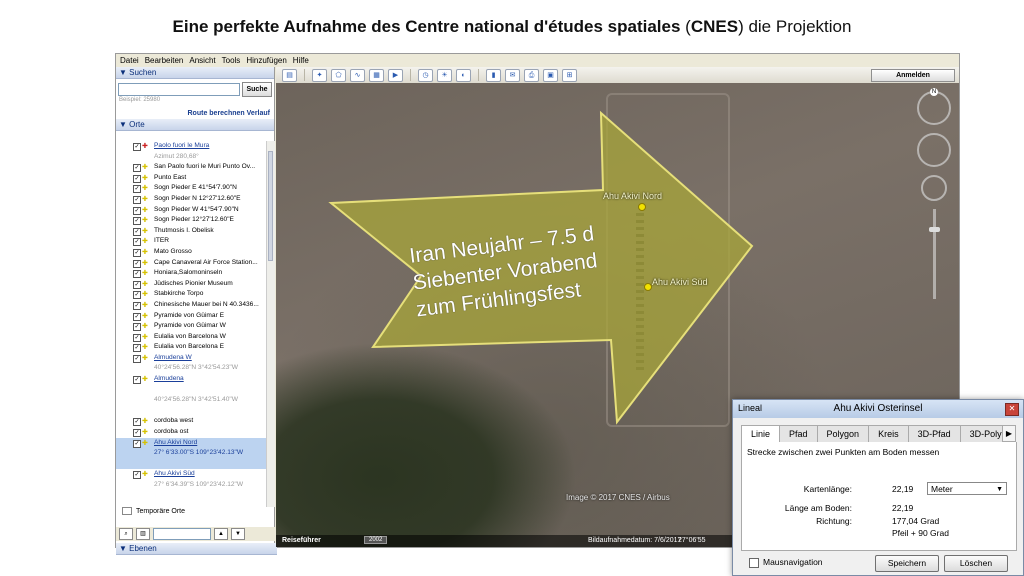 This screenshot has width=1024, height=576. Describe the element at coordinates (913, 75) in the screenshot. I see `signin-button: Anmelden` at that location.